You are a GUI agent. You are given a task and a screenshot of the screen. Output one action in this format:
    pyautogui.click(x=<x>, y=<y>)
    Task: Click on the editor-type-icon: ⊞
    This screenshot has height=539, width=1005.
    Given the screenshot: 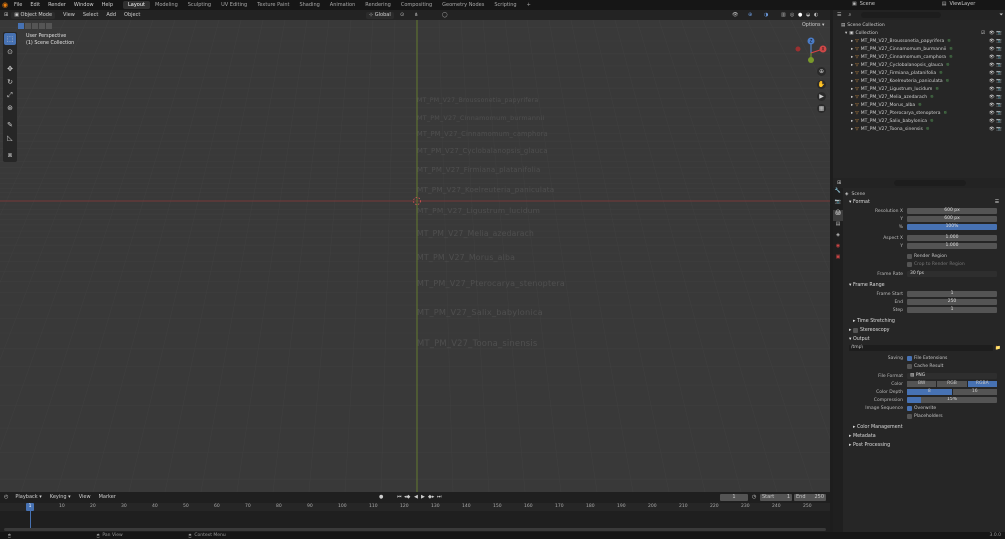 What is the action you would take?
    pyautogui.click(x=6, y=15)
    